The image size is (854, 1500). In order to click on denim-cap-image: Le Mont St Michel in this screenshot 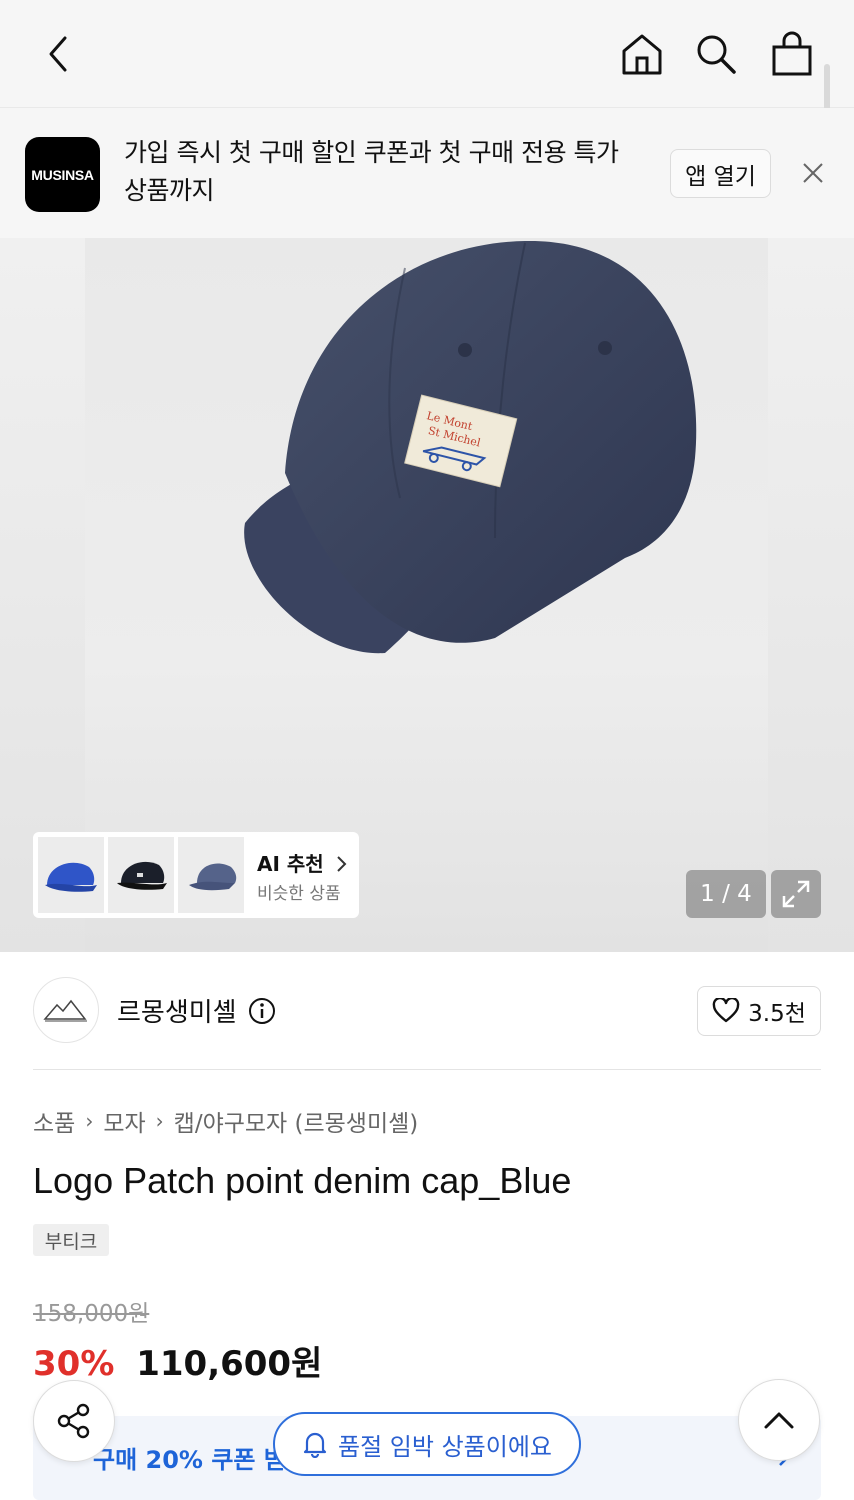, I will do `click(470, 447)`.